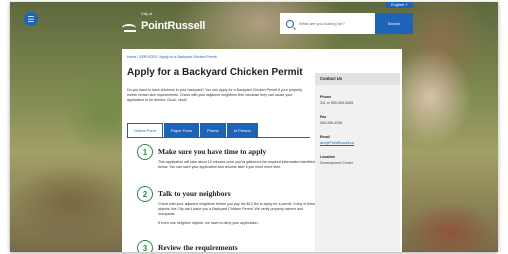 This screenshot has width=508, height=254. I want to click on location-label: Location, so click(327, 157).